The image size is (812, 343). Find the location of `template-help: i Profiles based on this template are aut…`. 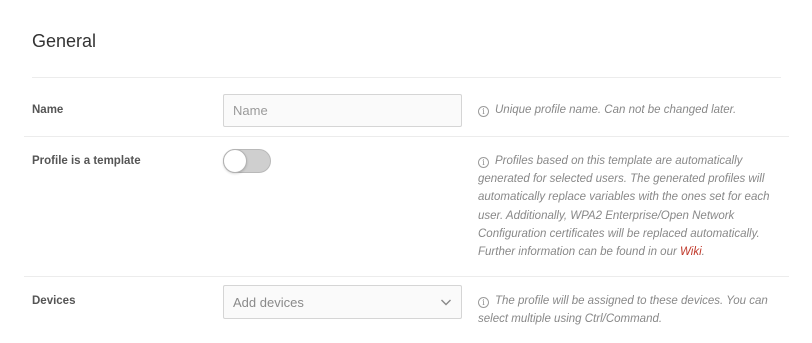

template-help: i Profiles based on this template are aut… is located at coordinates (630, 206).